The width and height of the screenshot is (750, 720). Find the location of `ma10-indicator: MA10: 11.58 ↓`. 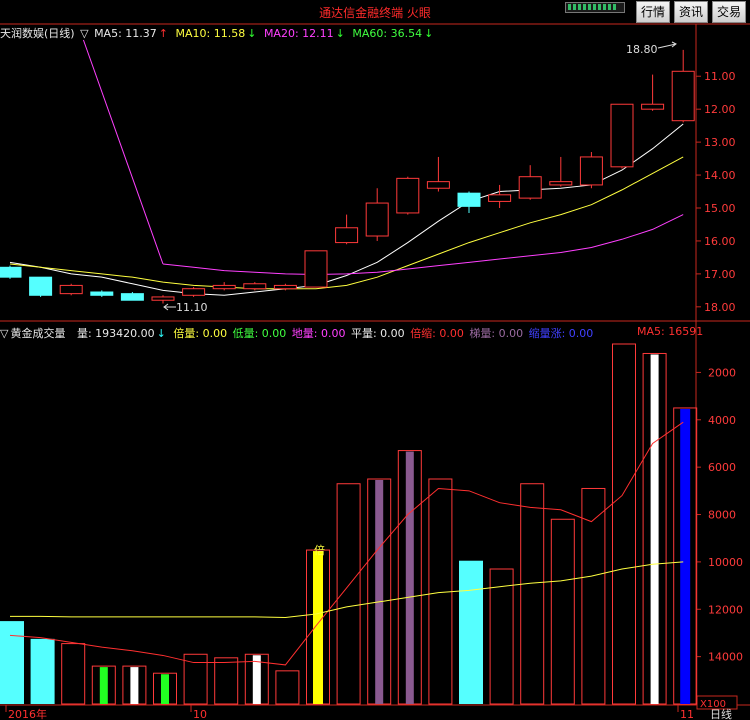

ma10-indicator: MA10: 11.58 ↓ is located at coordinates (216, 33).